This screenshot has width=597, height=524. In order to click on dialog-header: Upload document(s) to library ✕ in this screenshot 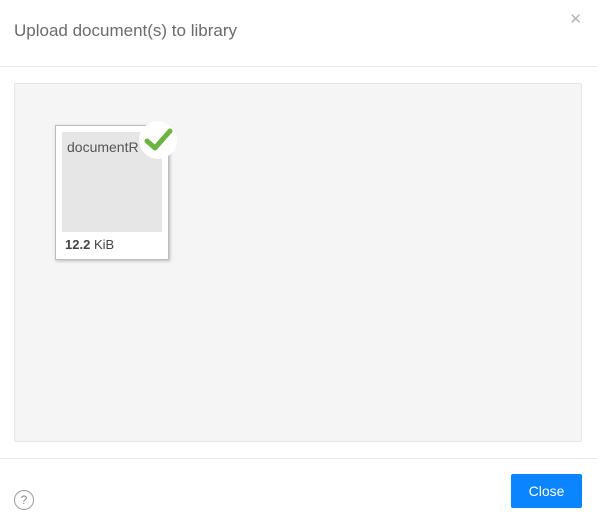, I will do `click(298, 33)`.